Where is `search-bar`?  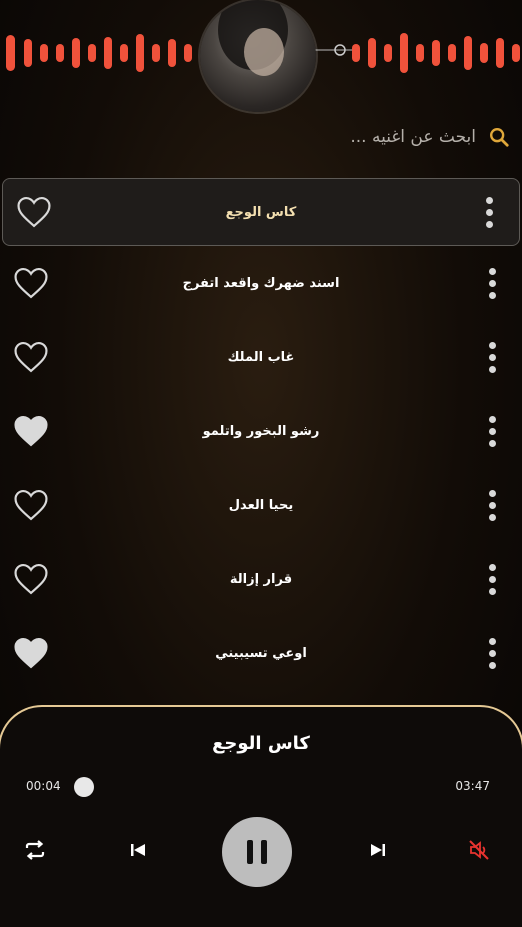 search-bar is located at coordinates (392, 137).